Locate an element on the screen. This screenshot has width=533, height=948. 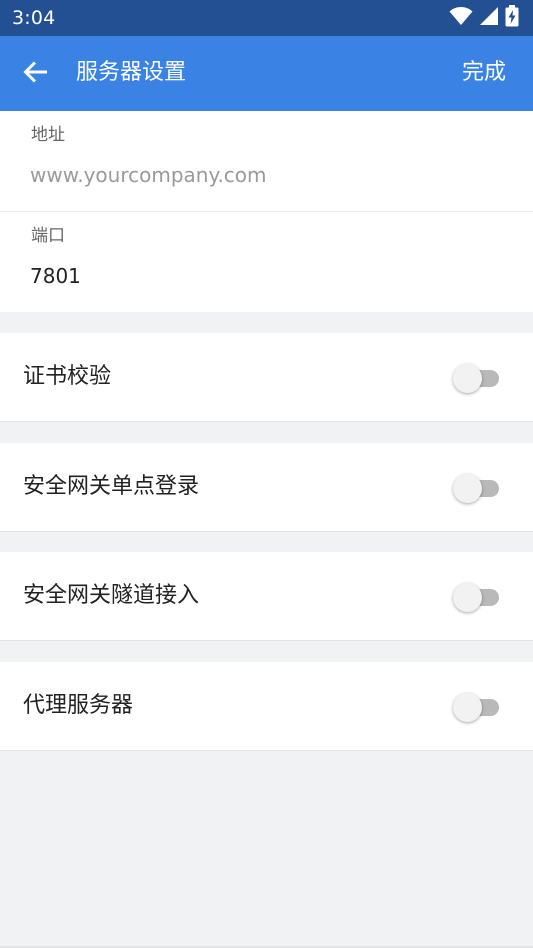
gateway-sso-switch is located at coordinates (478, 488).